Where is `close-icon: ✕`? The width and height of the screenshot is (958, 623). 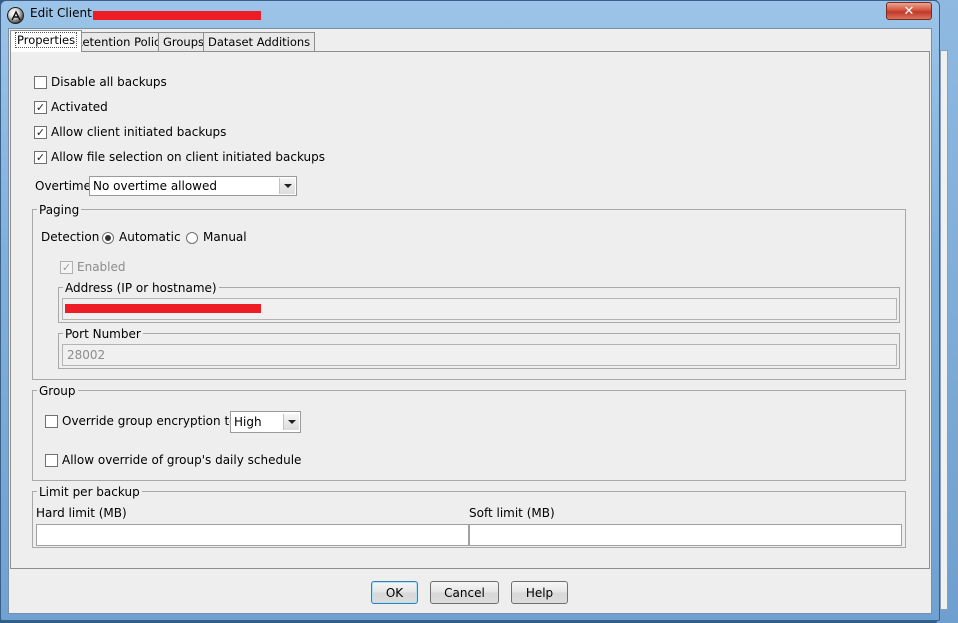 close-icon: ✕ is located at coordinates (909, 11).